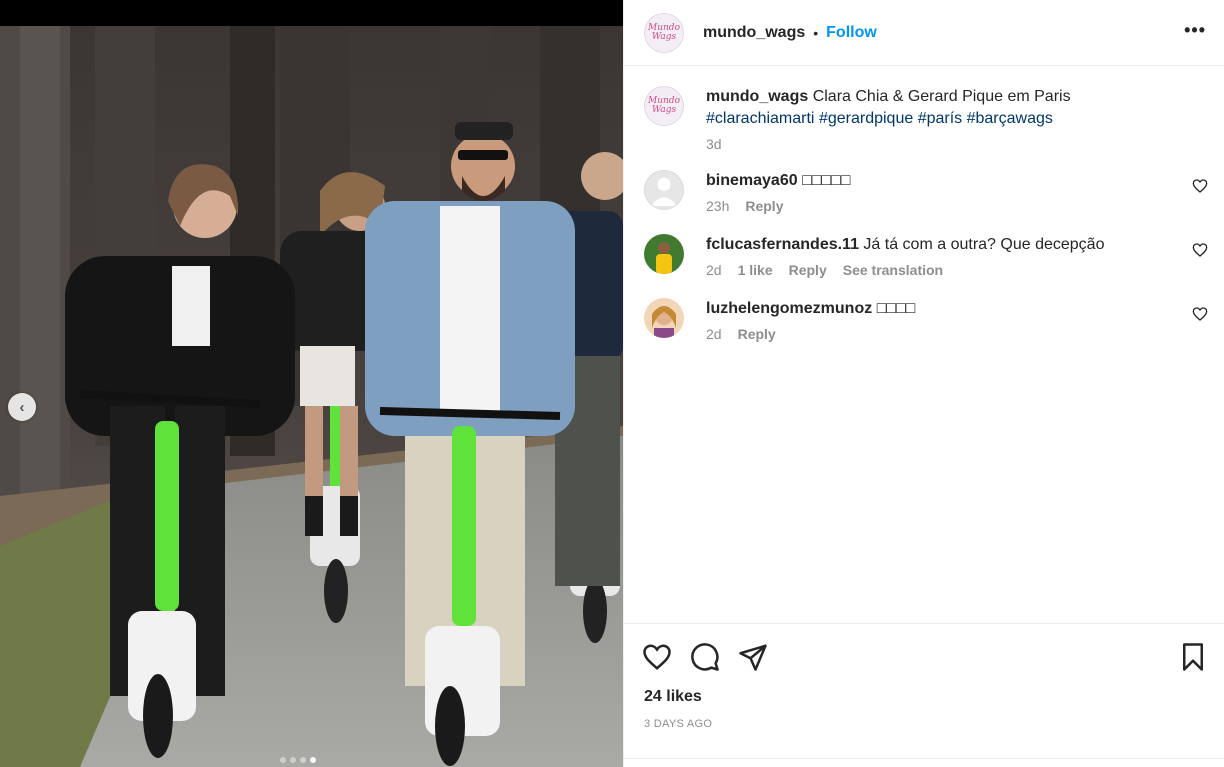 Image resolution: width=1224 pixels, height=767 pixels. Describe the element at coordinates (752, 180) in the screenshot. I see `comment-username: binemaya60` at that location.